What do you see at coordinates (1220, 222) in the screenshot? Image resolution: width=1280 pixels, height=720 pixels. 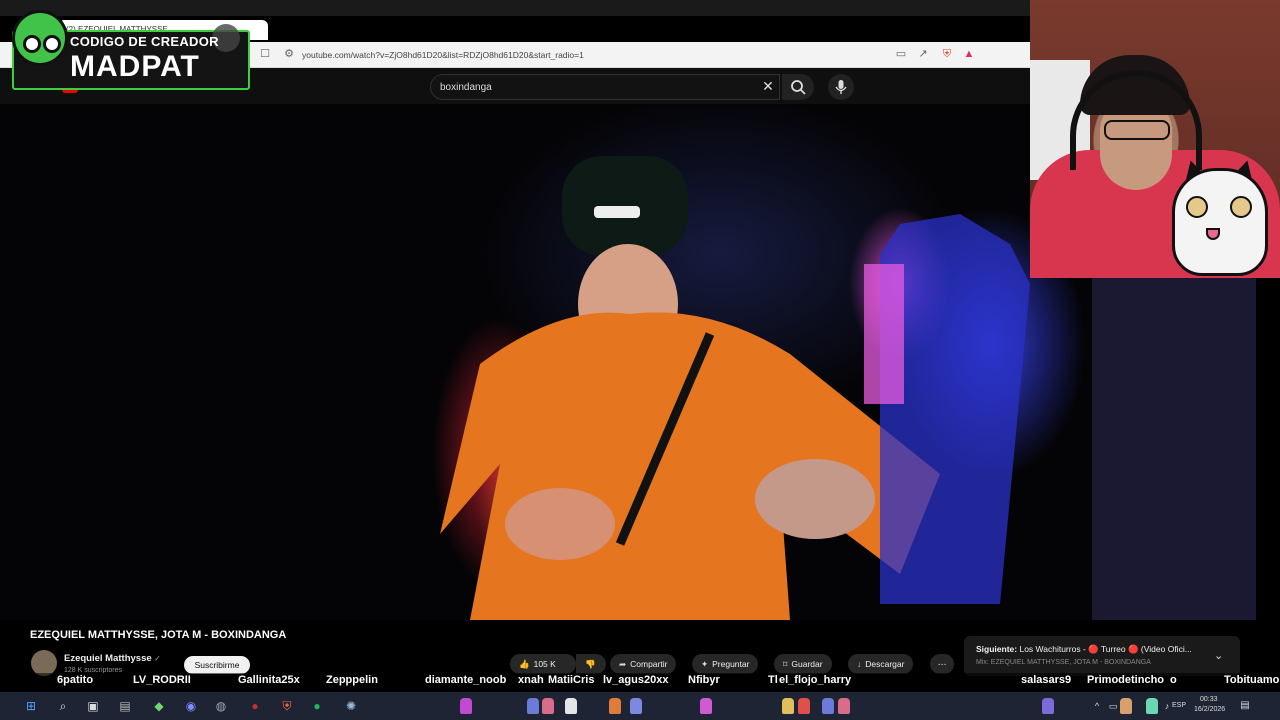 I see `cat-mascot-icon` at bounding box center [1220, 222].